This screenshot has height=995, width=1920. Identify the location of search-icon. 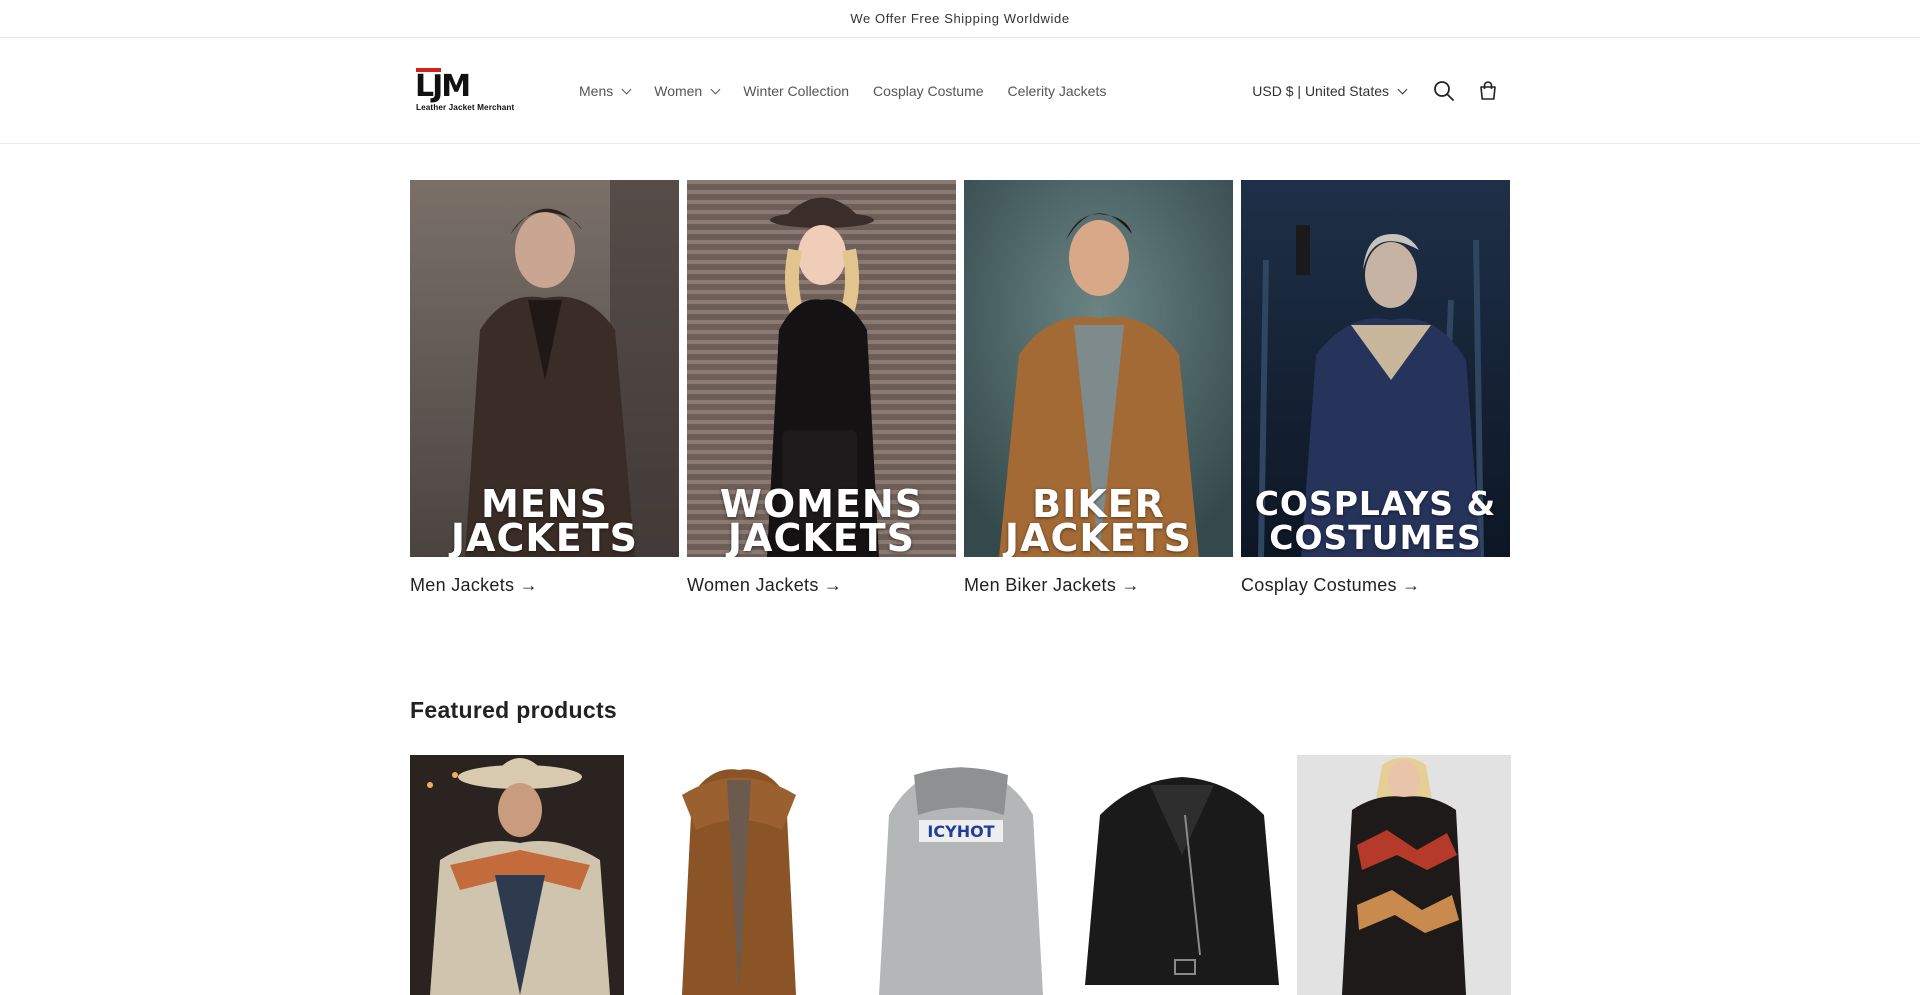
(1444, 91).